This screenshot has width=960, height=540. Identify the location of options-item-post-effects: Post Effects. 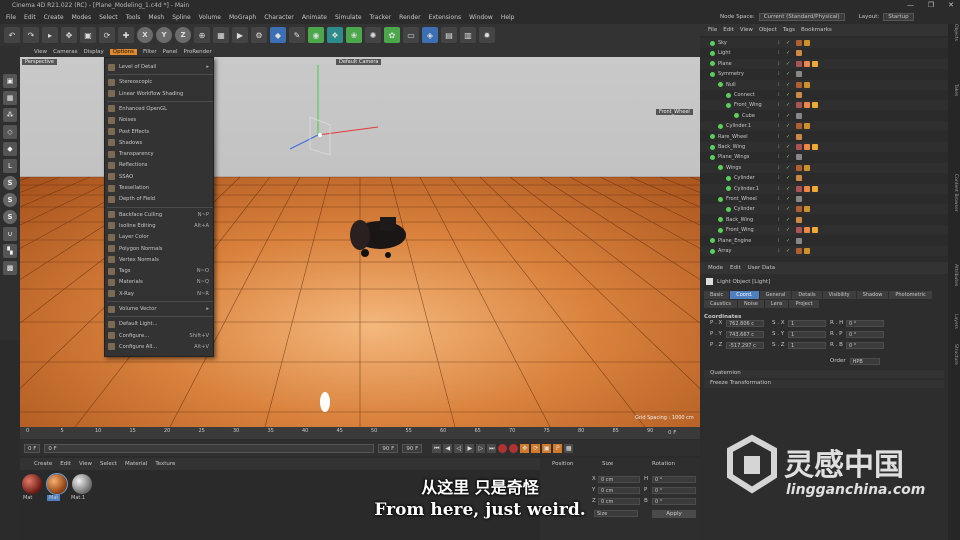
(160, 132).